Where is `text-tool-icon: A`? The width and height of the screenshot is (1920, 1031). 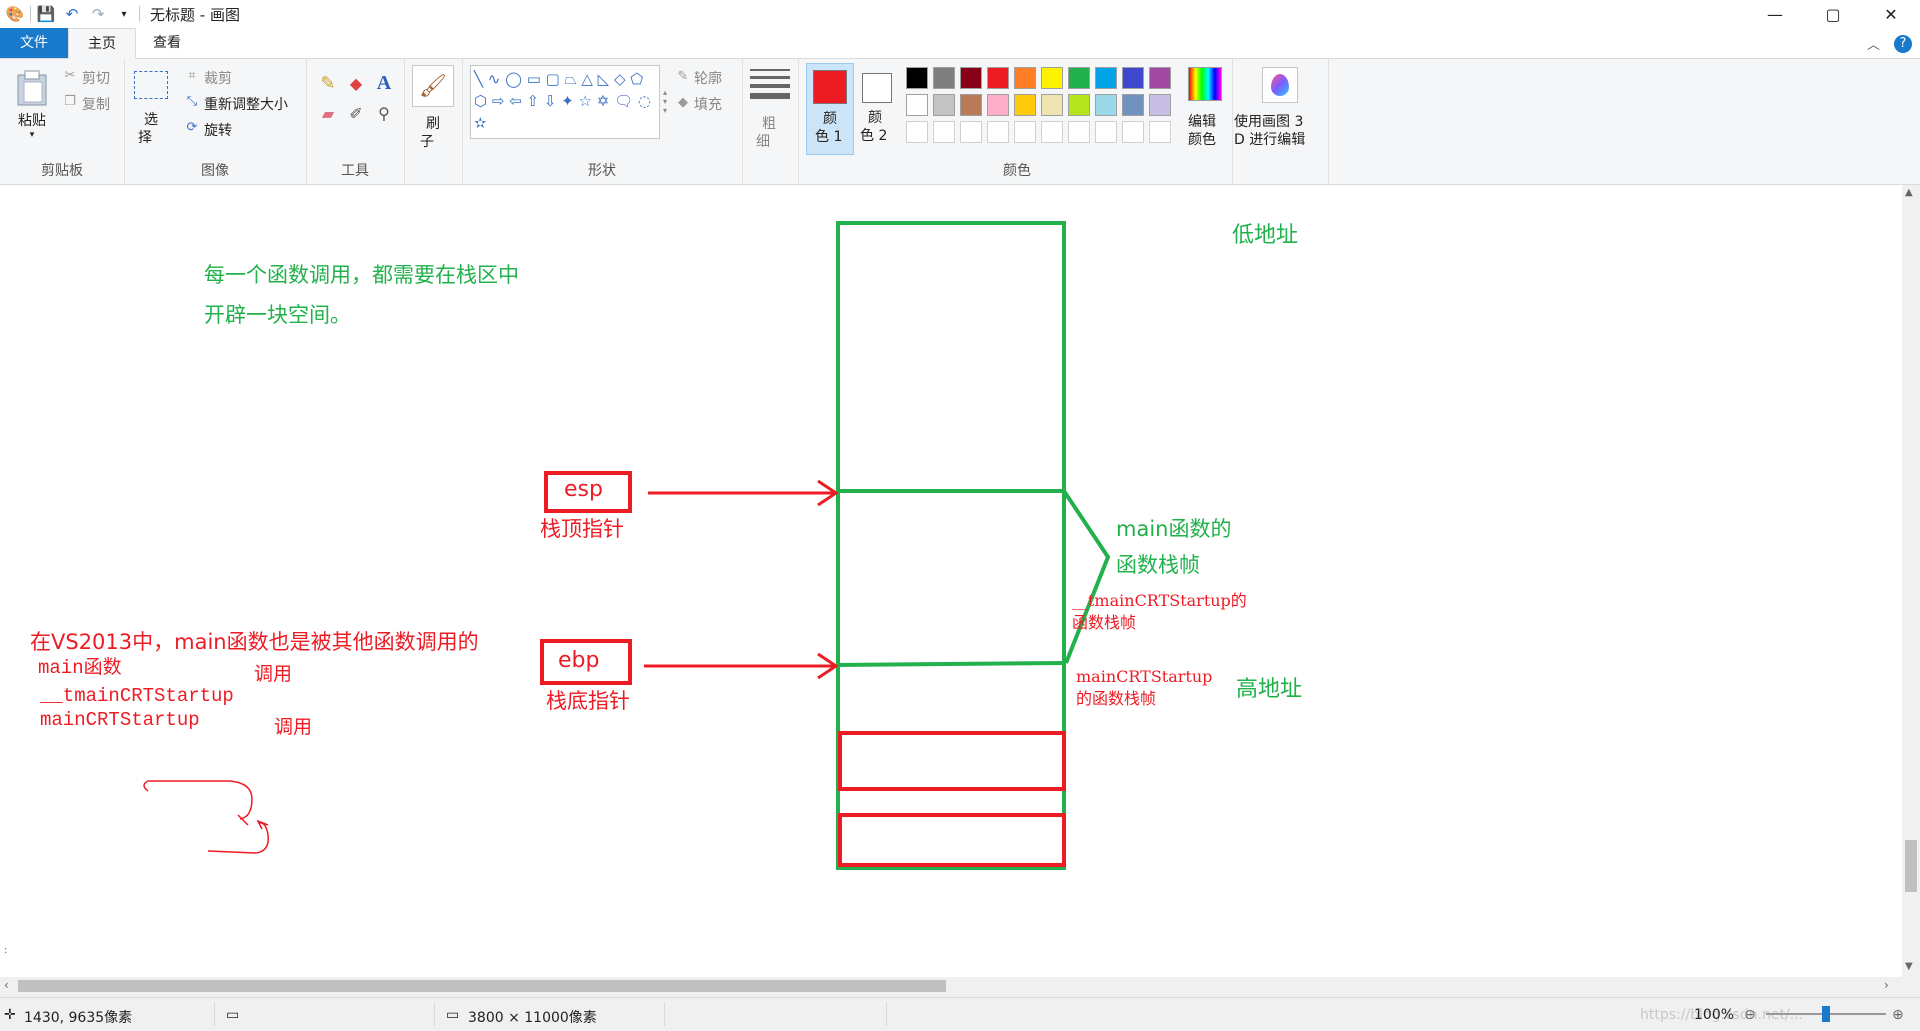
text-tool-icon: A is located at coordinates (384, 83).